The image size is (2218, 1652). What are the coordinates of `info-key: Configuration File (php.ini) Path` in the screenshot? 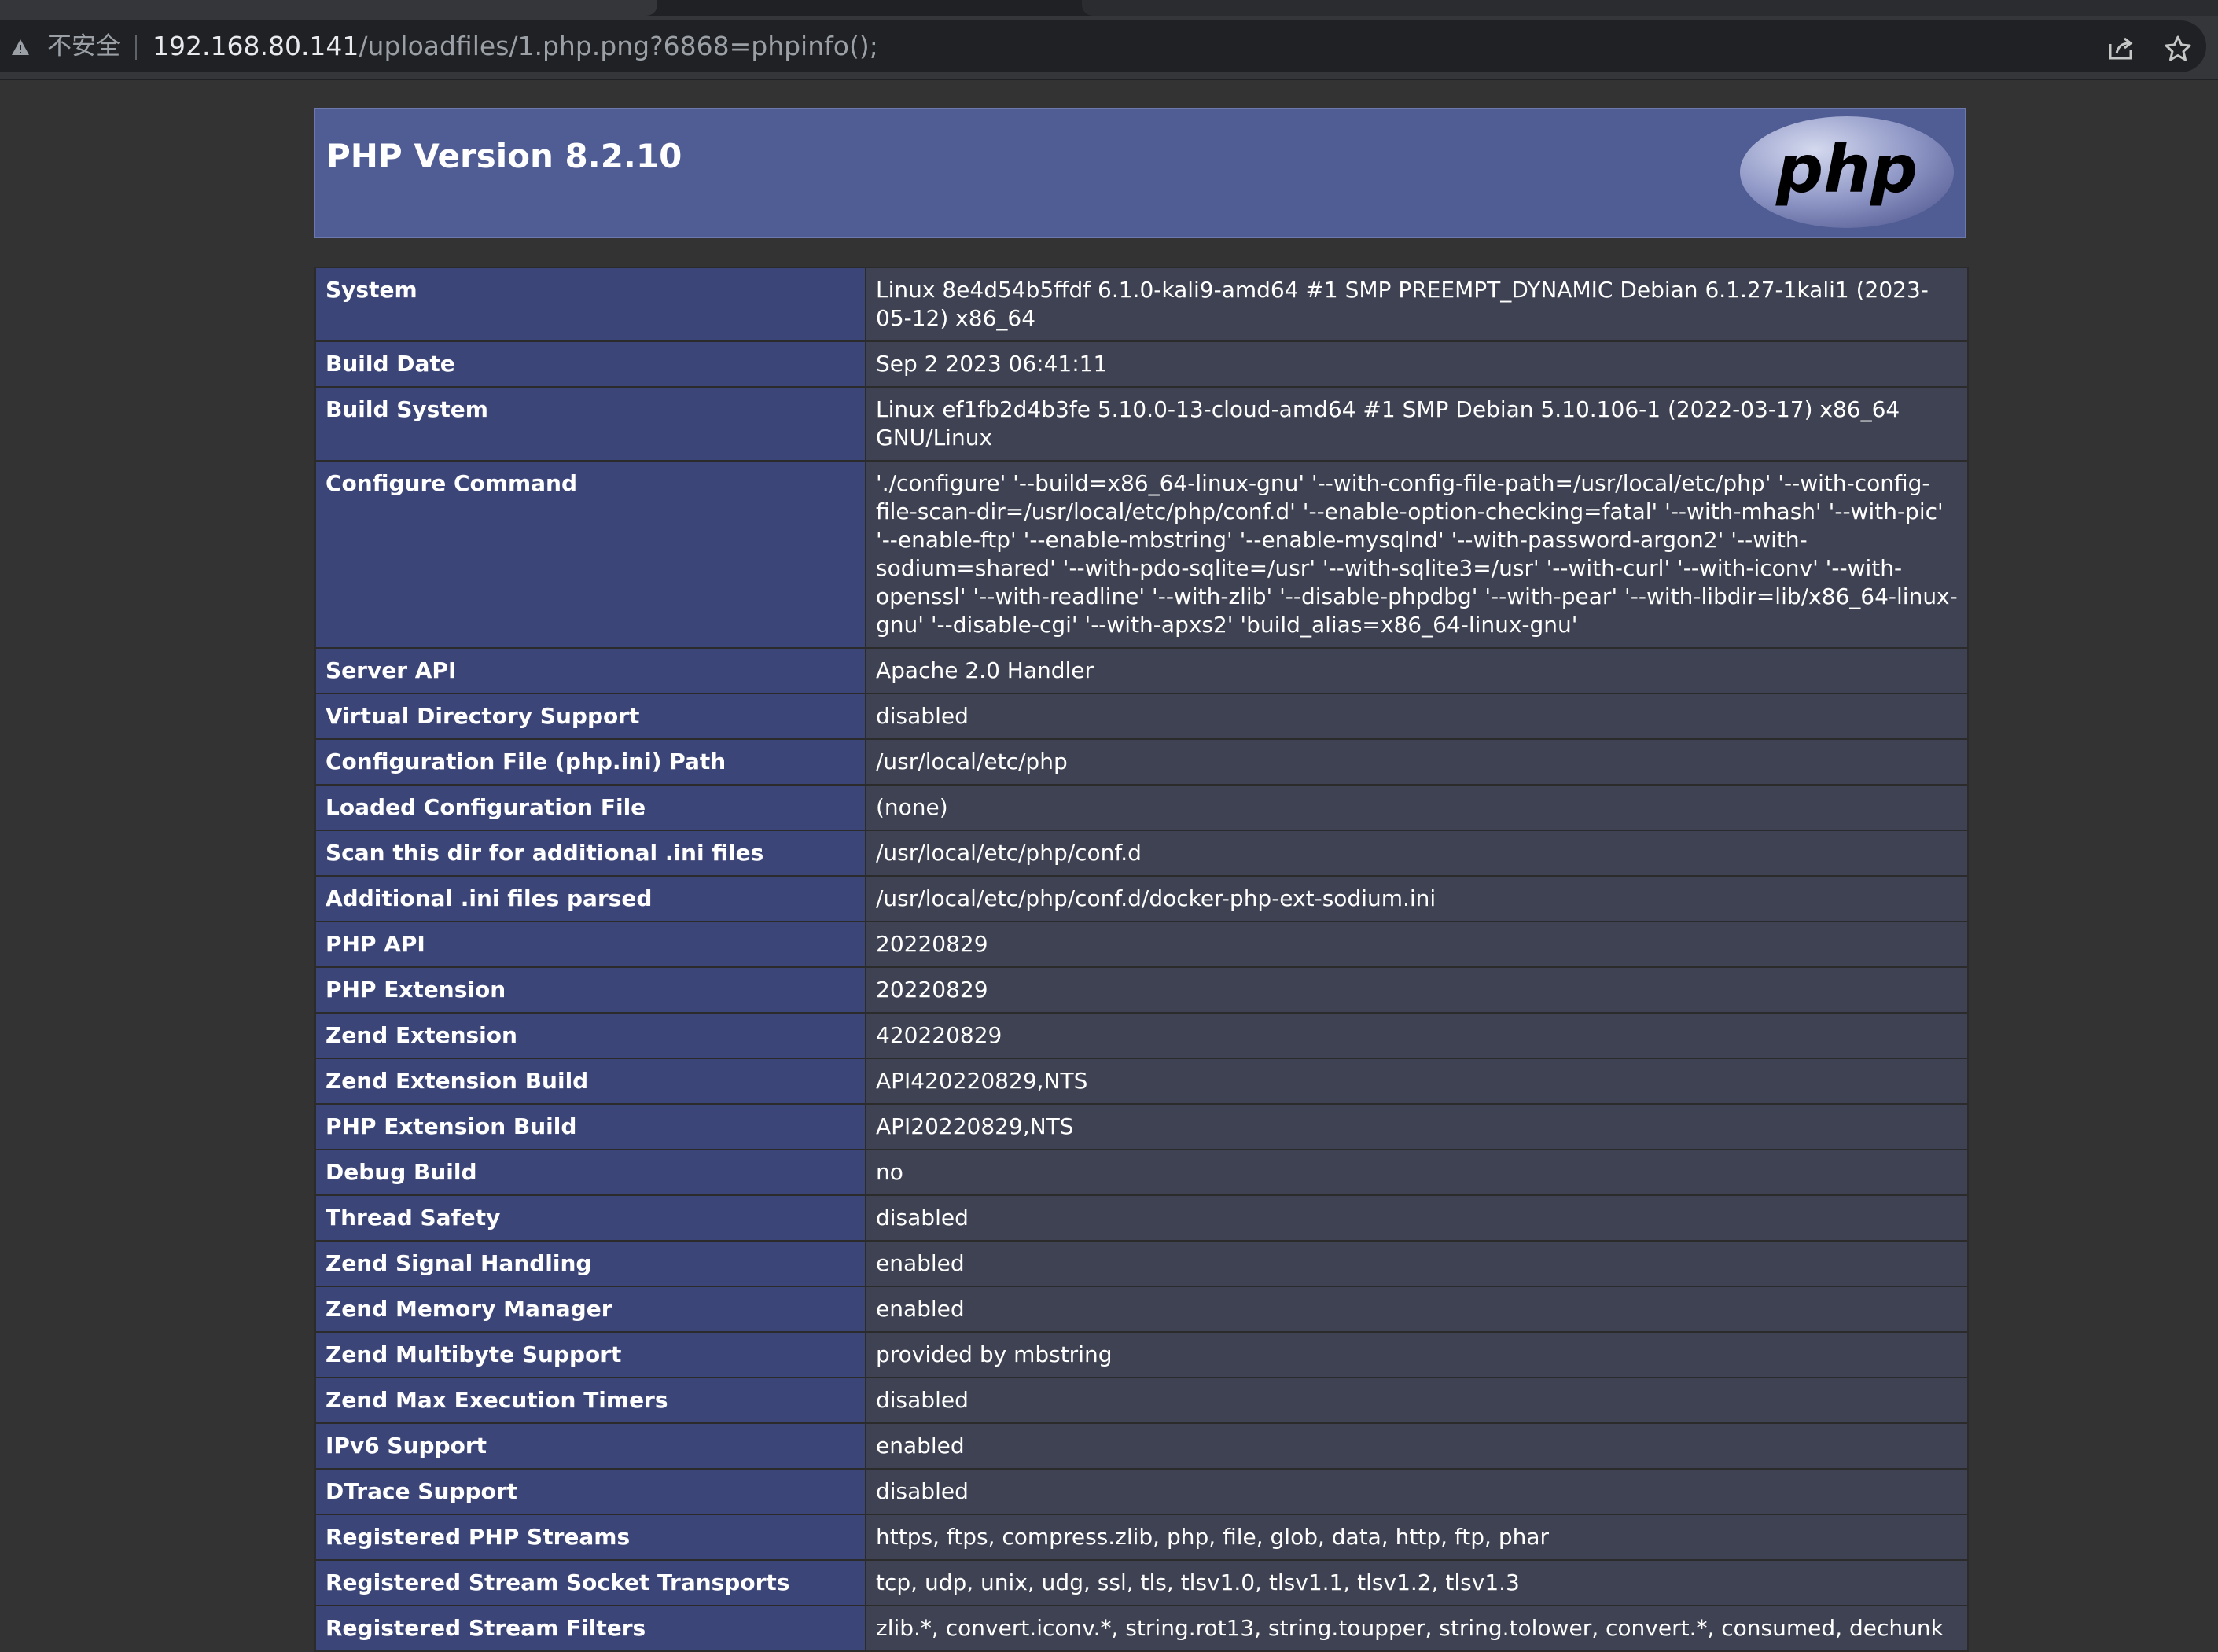 It's located at (590, 762).